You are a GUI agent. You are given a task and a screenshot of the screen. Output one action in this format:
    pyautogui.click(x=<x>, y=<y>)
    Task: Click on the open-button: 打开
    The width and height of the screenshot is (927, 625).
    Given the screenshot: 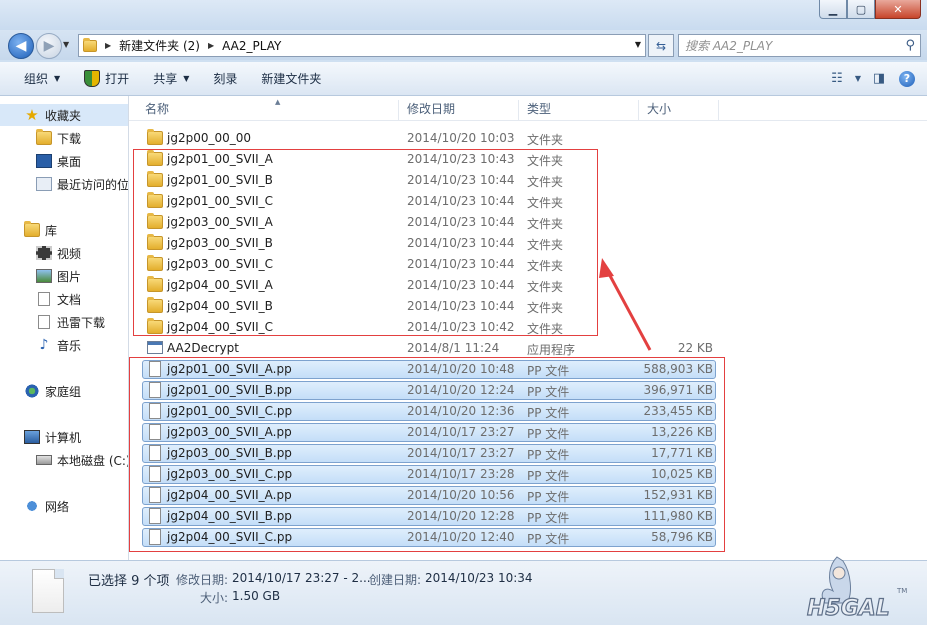 What is the action you would take?
    pyautogui.click(x=106, y=78)
    